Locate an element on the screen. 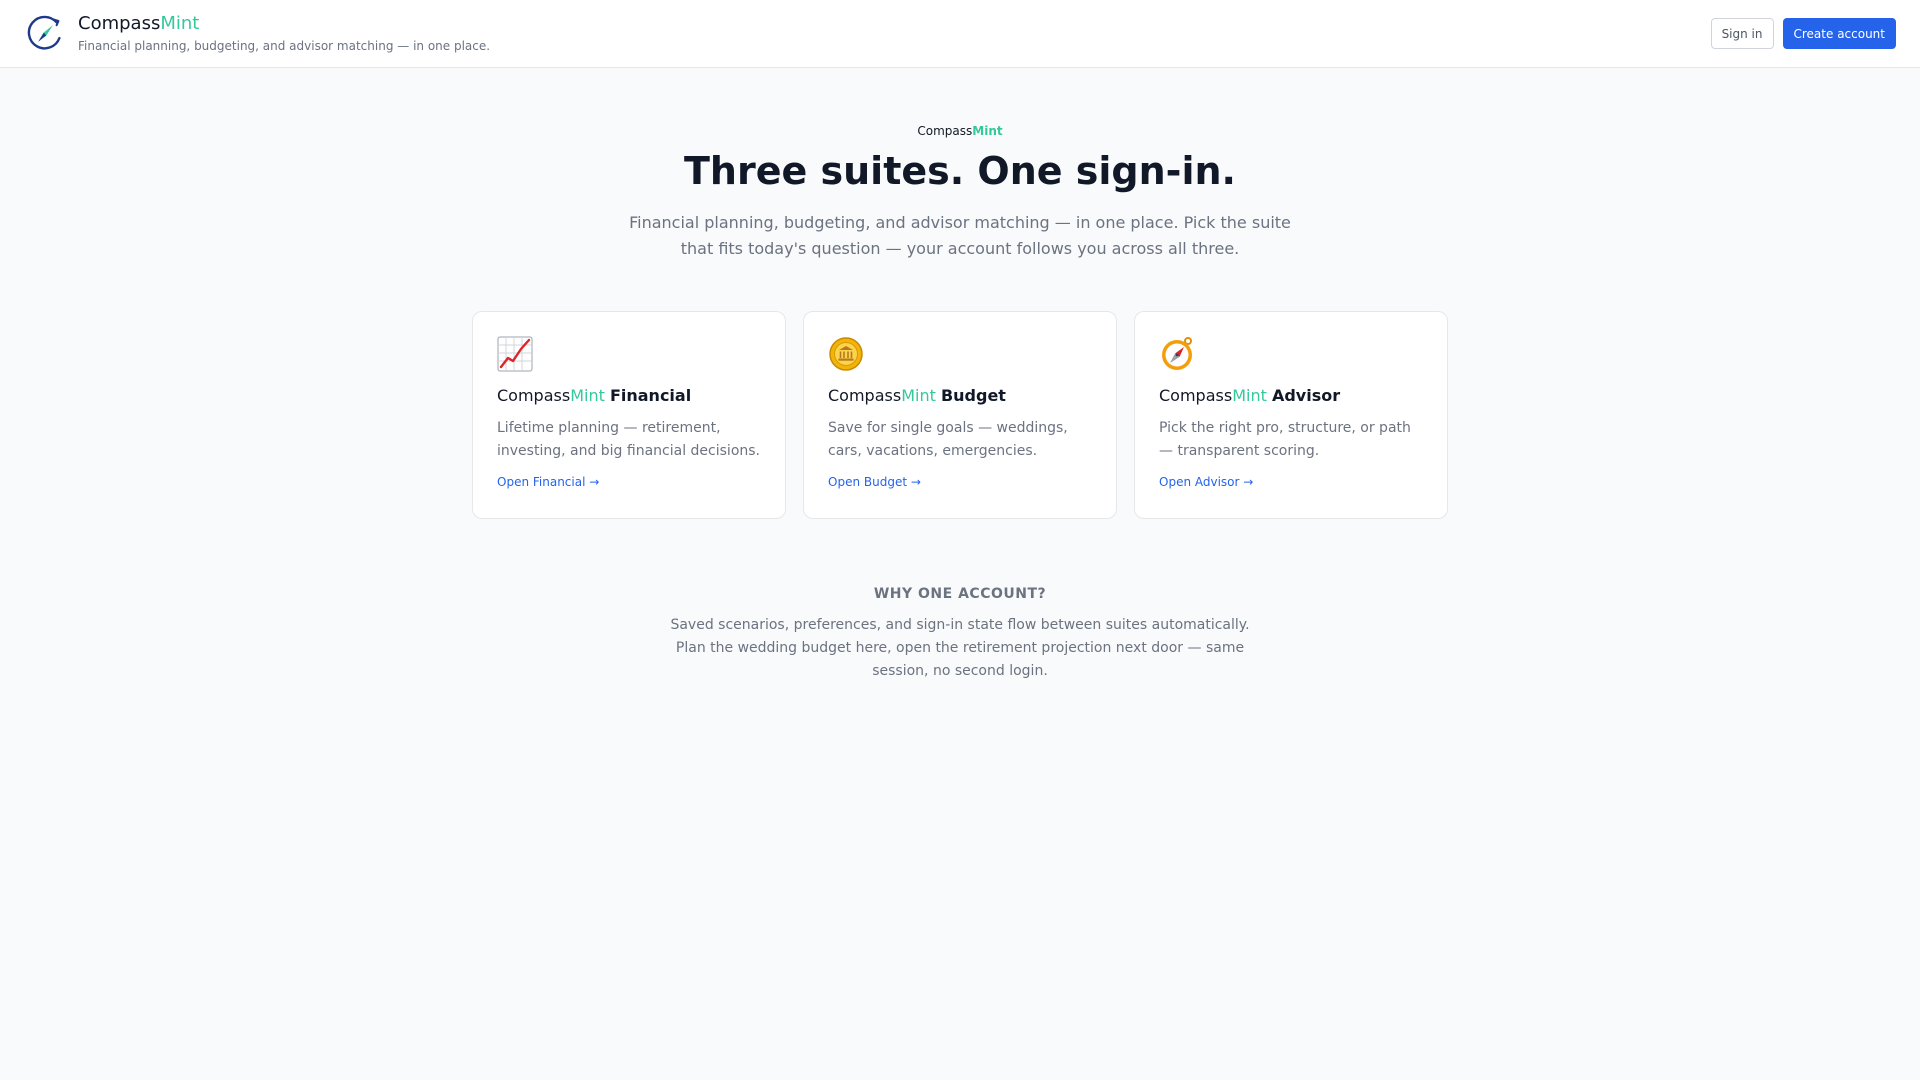 The image size is (1920, 1080). open-advisor-link: Open Advisor → is located at coordinates (1206, 482).